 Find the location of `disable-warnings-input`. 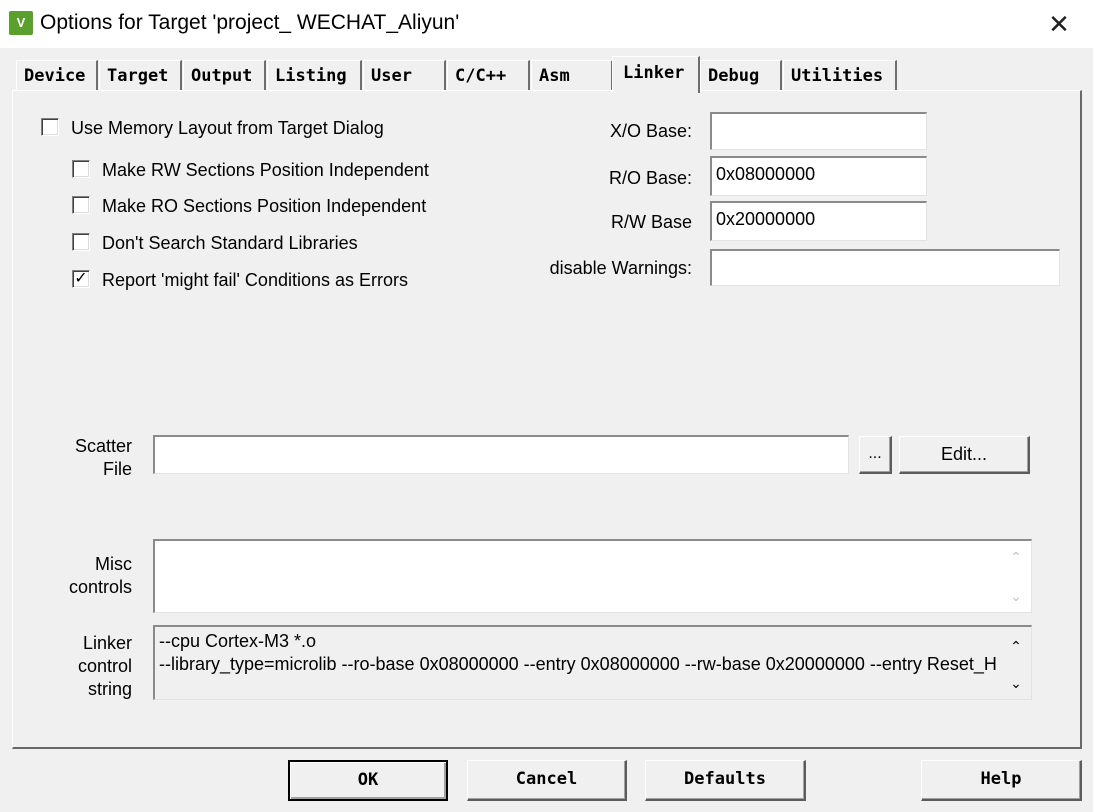

disable-warnings-input is located at coordinates (885, 267).